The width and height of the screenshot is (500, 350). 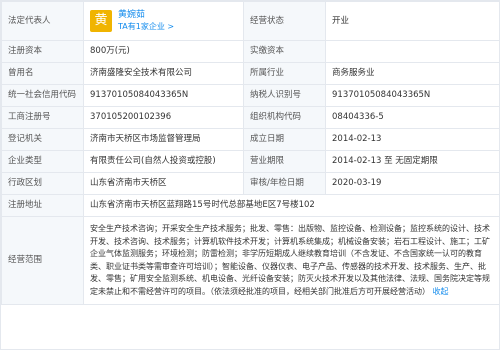 I want to click on credit-code-label: 统一社会信用代码, so click(x=42, y=95).